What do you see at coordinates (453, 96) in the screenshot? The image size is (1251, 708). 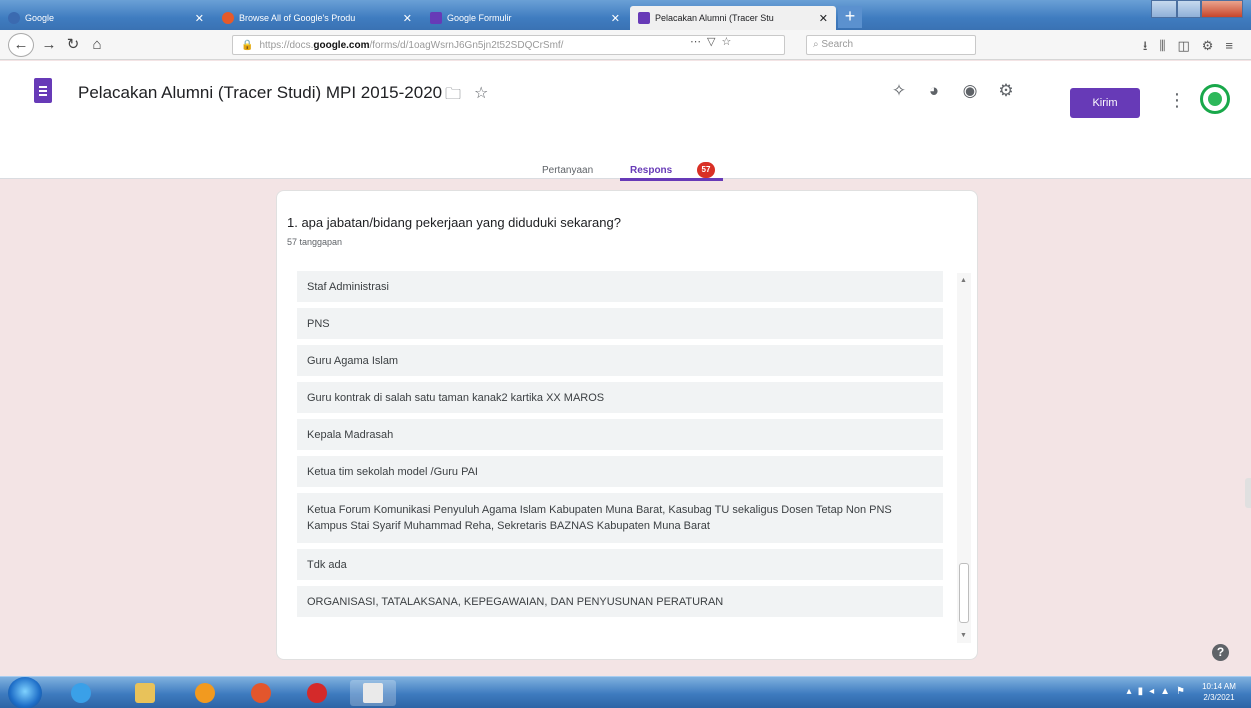 I see `folder-icon: 🗀` at bounding box center [453, 96].